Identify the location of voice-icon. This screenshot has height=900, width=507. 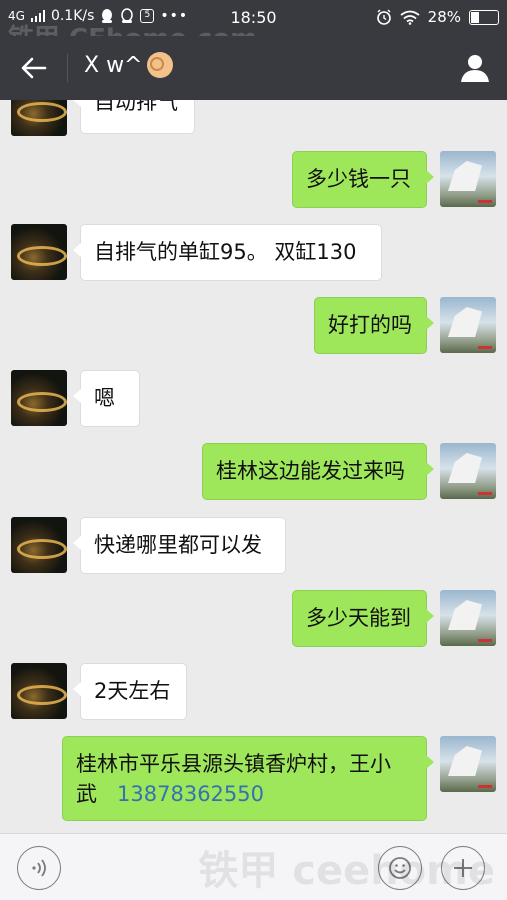
(39, 868).